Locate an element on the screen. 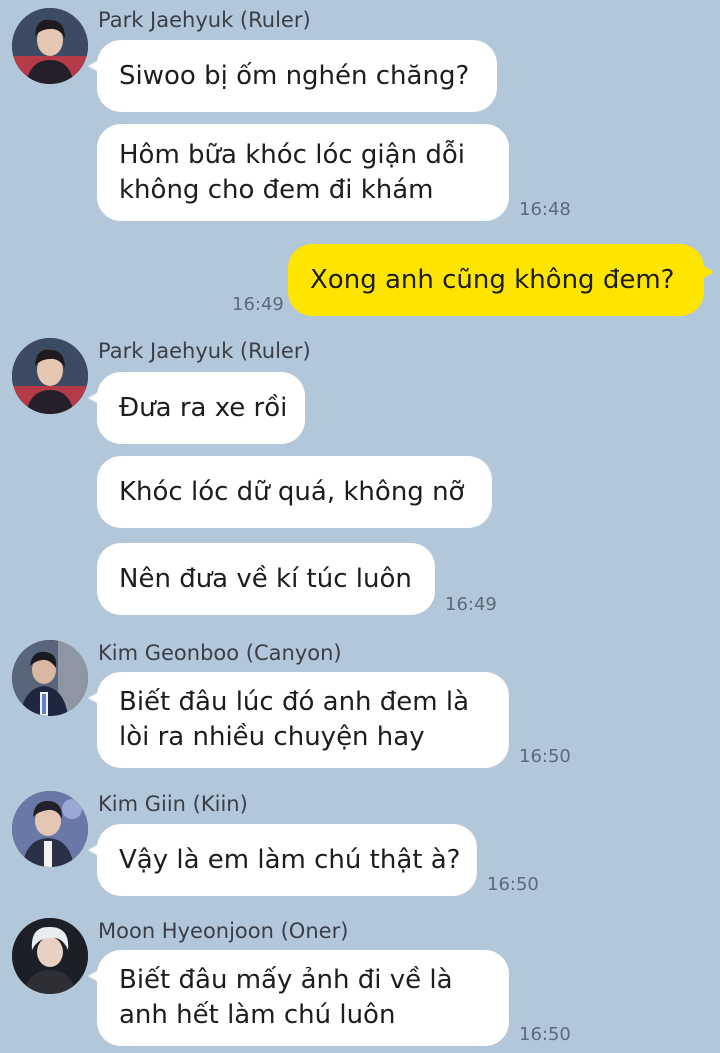  message-text: Xong anh cũng không đem? is located at coordinates (492, 279).